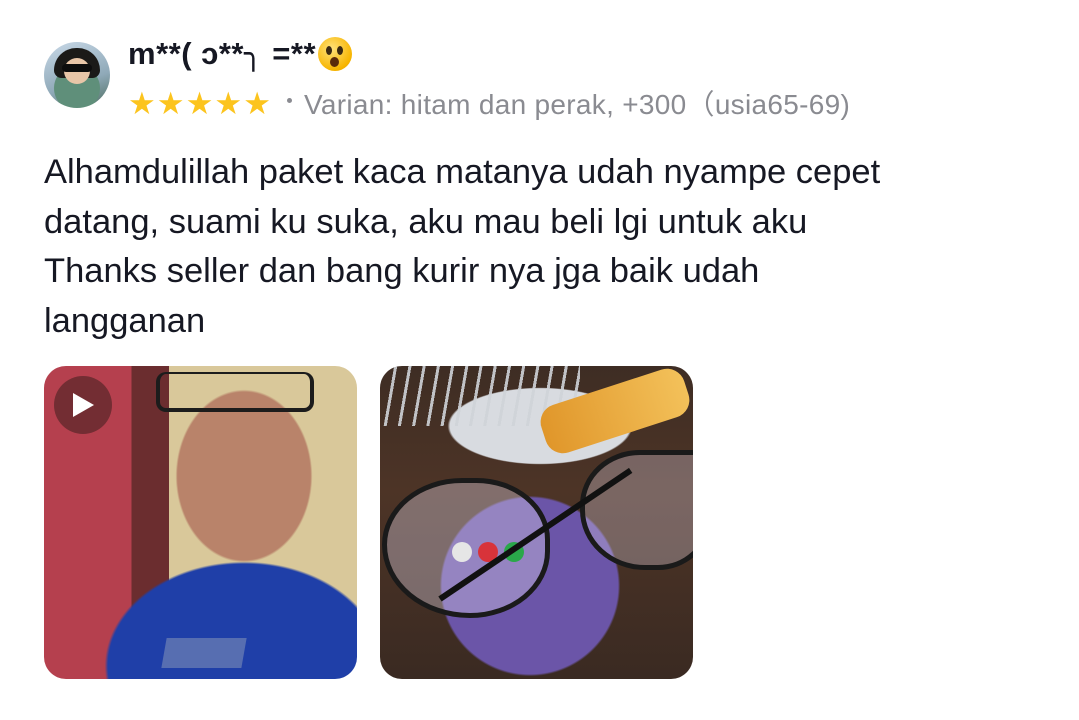 This screenshot has width=1079, height=720. Describe the element at coordinates (77, 75) in the screenshot. I see `avatar` at that location.